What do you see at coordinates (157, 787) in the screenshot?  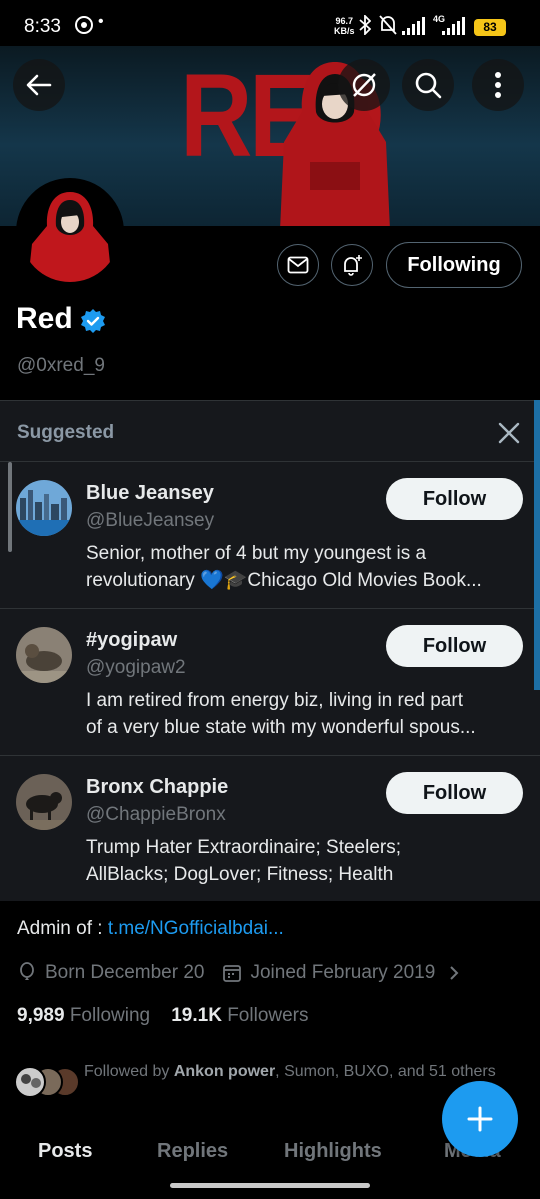 I see `suggested-name: Bronx Chappie` at bounding box center [157, 787].